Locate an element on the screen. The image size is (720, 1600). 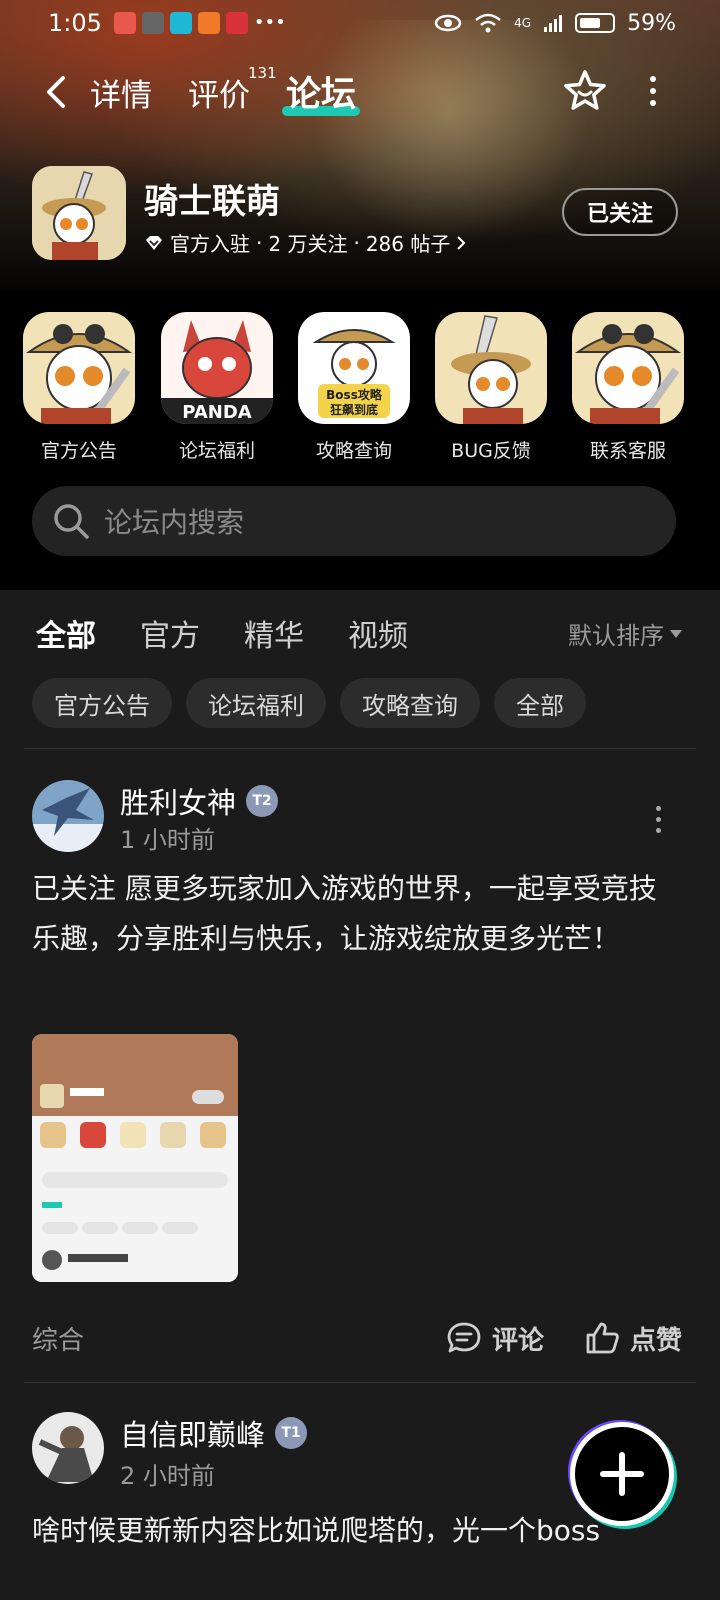
level-badge-icon: T1 is located at coordinates (291, 1433).